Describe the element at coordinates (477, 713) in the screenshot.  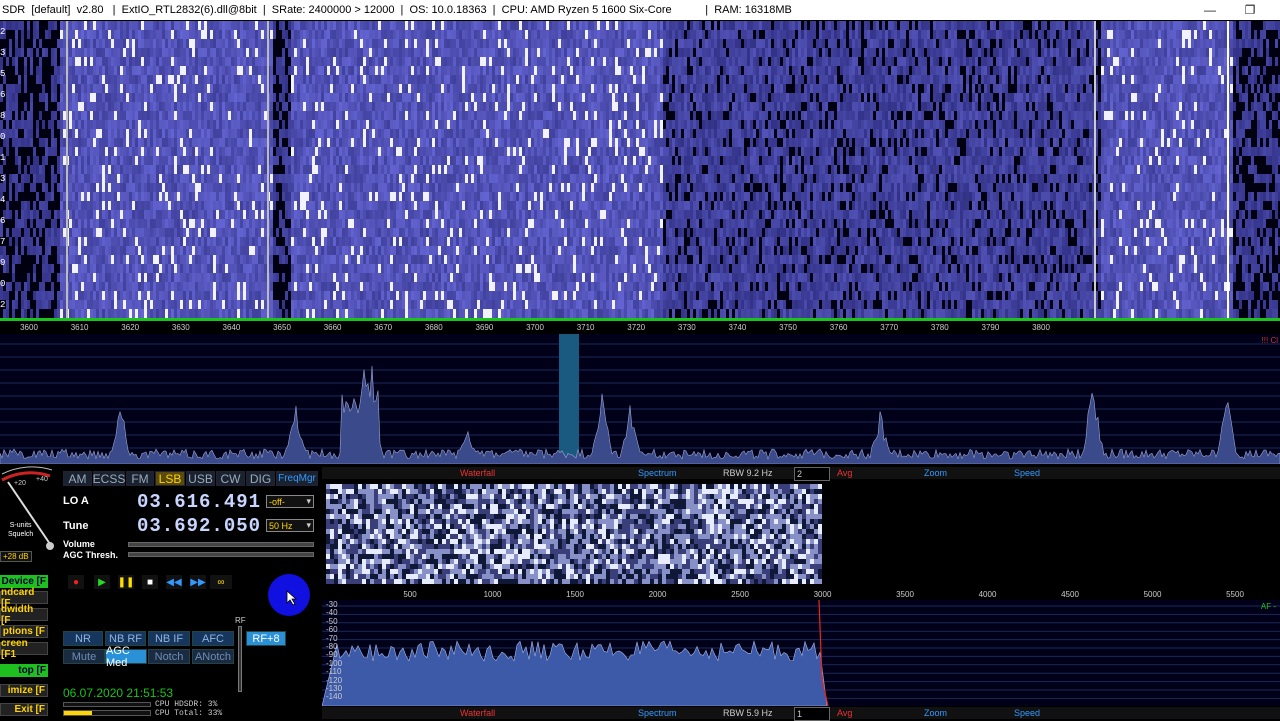
I see `waterfall-toggle-bottom: Waterfall` at that location.